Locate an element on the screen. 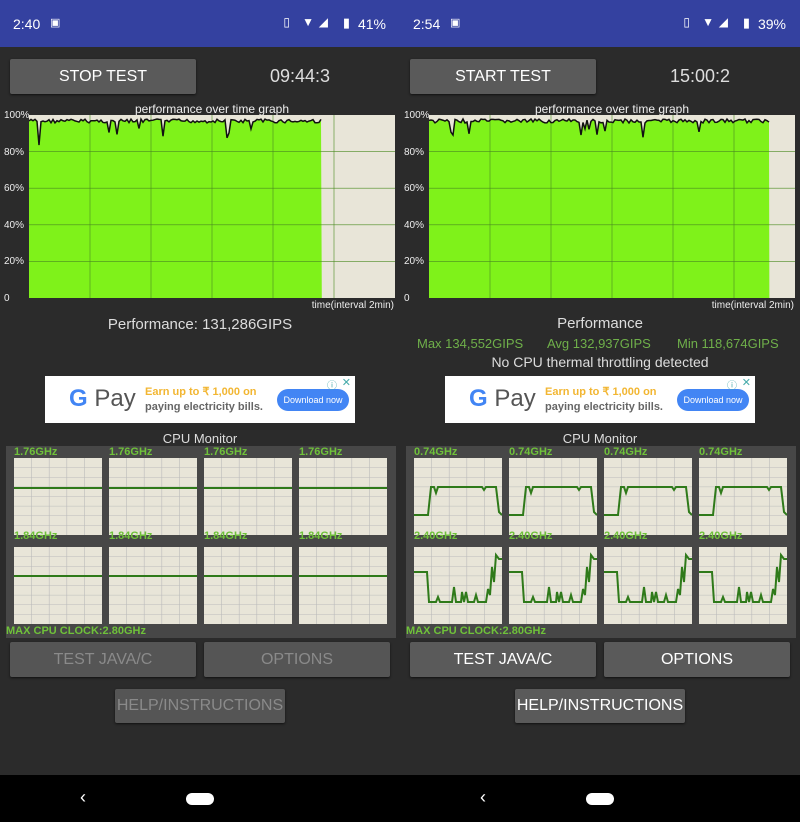 Image resolution: width=800 pixels, height=822 pixels. vibrate-icon: ▯ is located at coordinates (286, 22).